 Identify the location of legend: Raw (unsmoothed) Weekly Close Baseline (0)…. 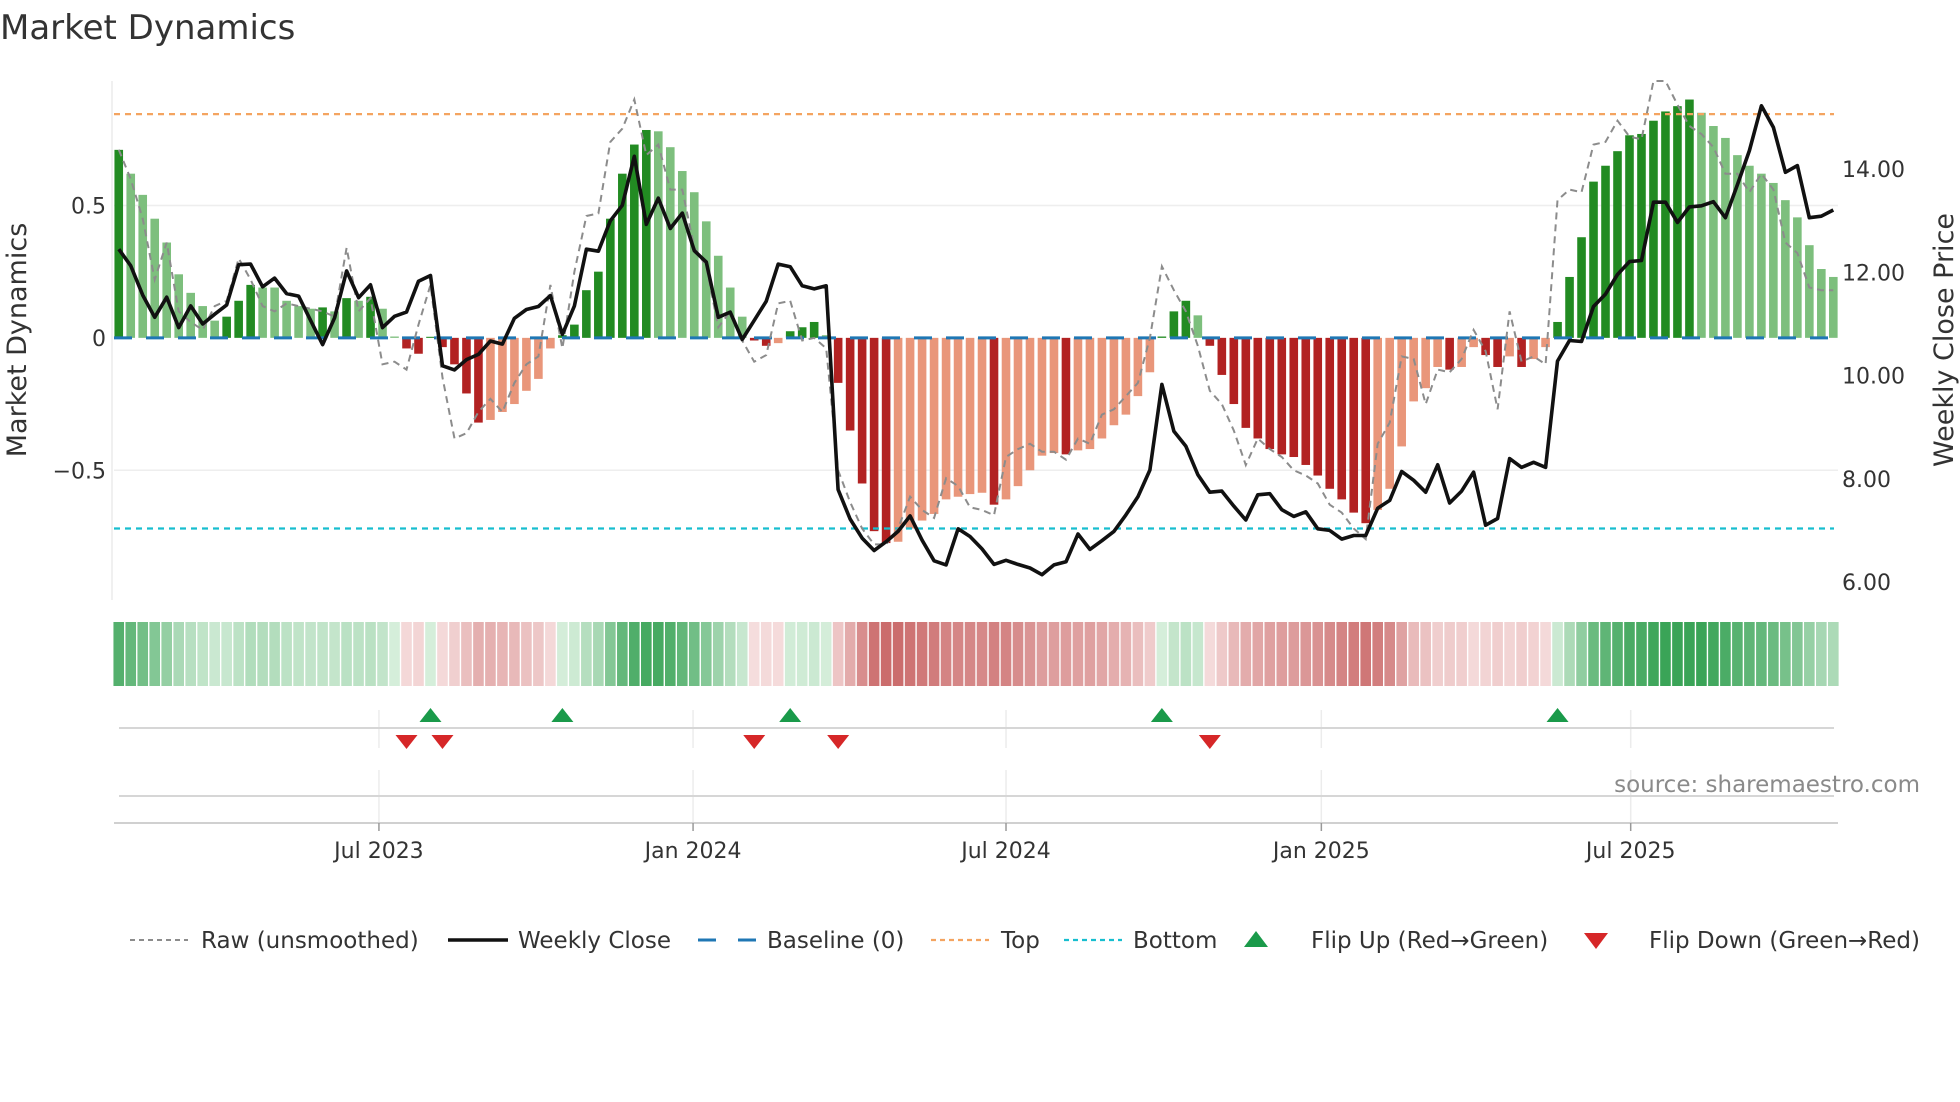
(1025, 941).